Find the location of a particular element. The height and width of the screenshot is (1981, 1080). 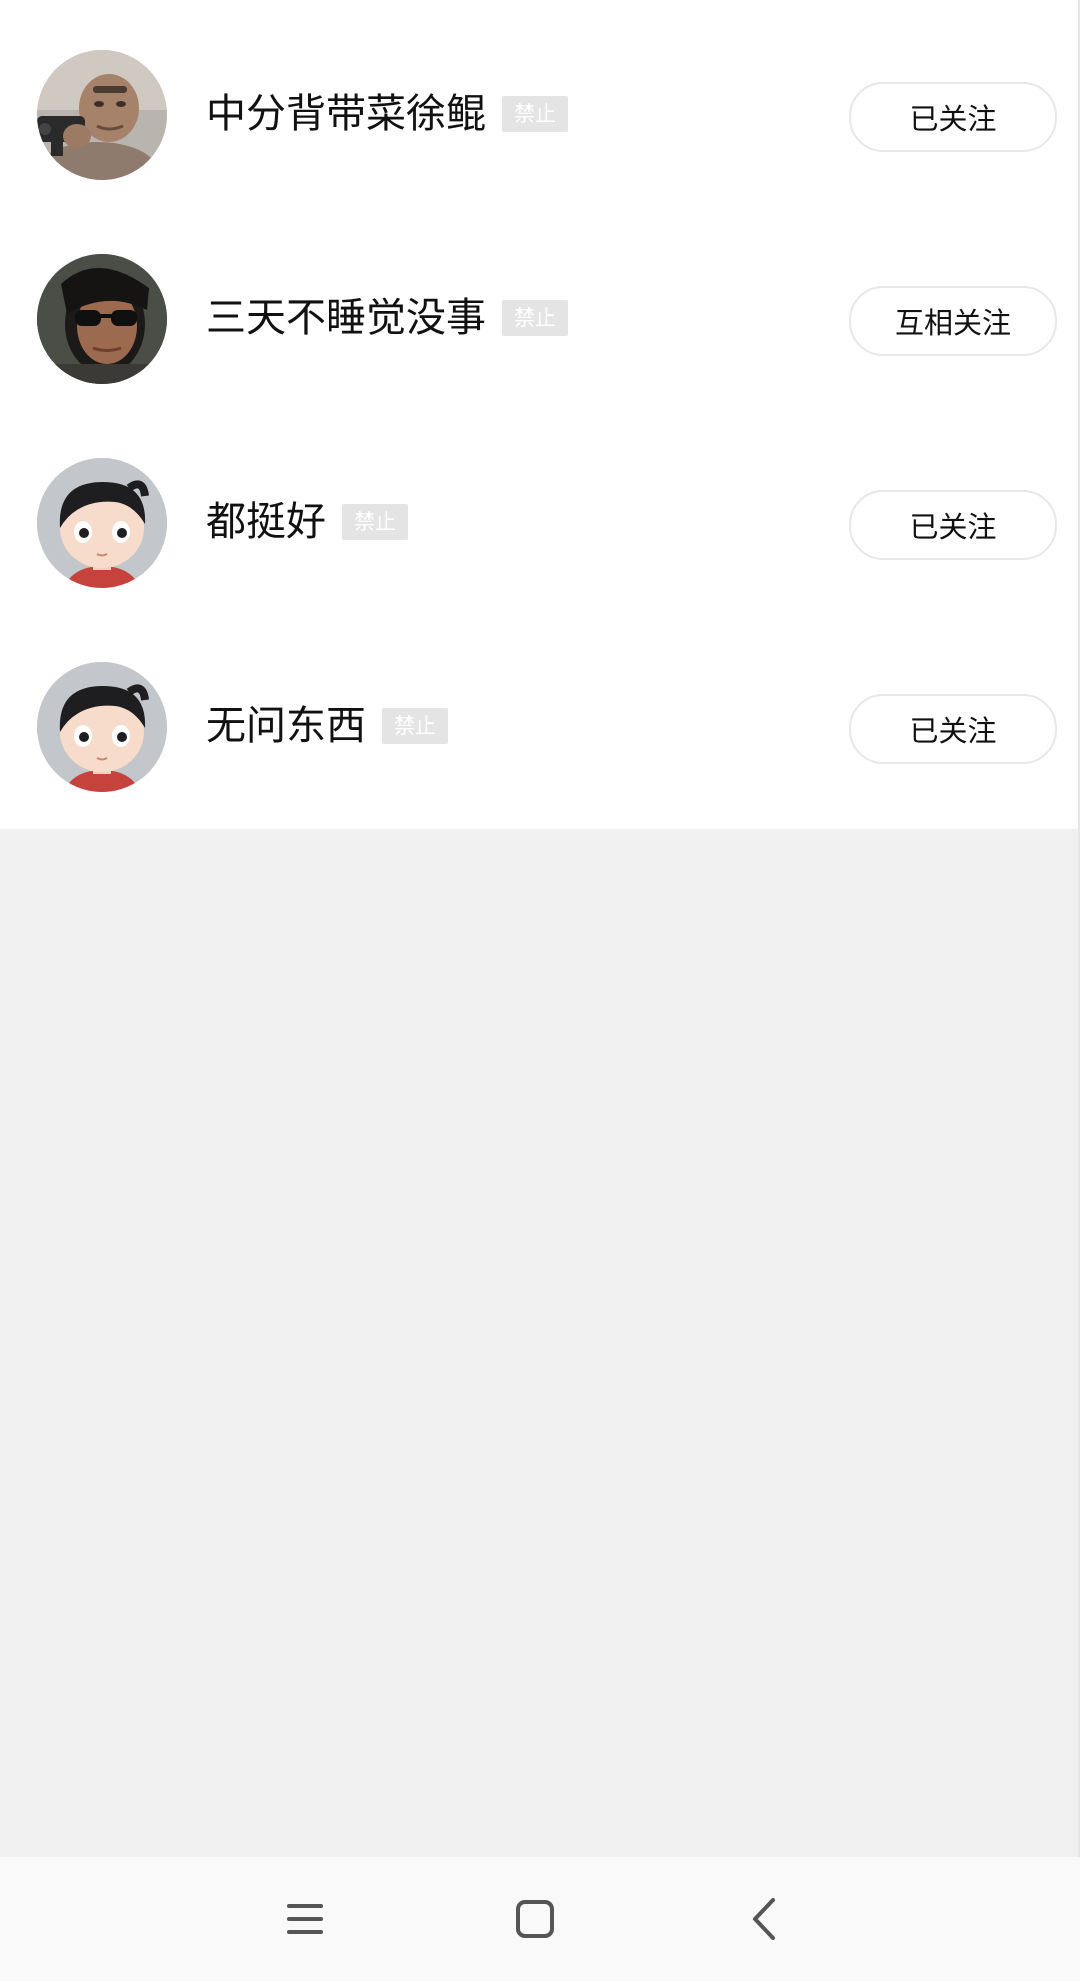

mutual-follow-button: 互相关注 is located at coordinates (953, 321).